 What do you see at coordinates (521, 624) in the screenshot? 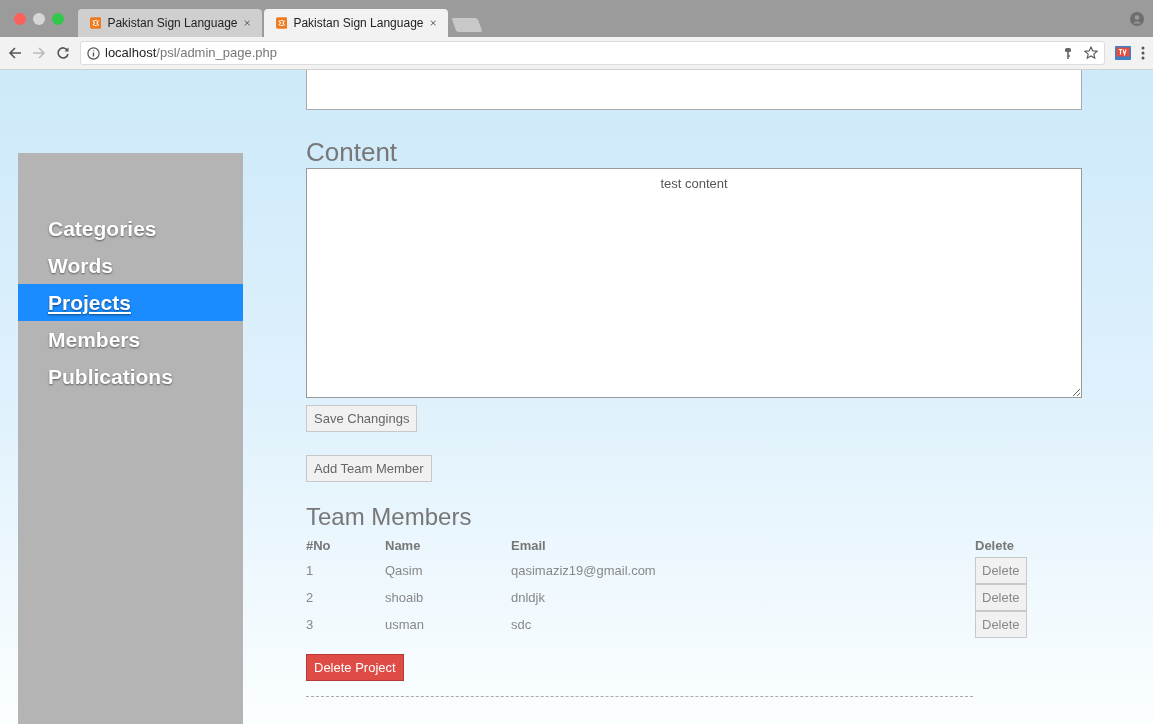
I see `table-cell: sdc` at bounding box center [521, 624].